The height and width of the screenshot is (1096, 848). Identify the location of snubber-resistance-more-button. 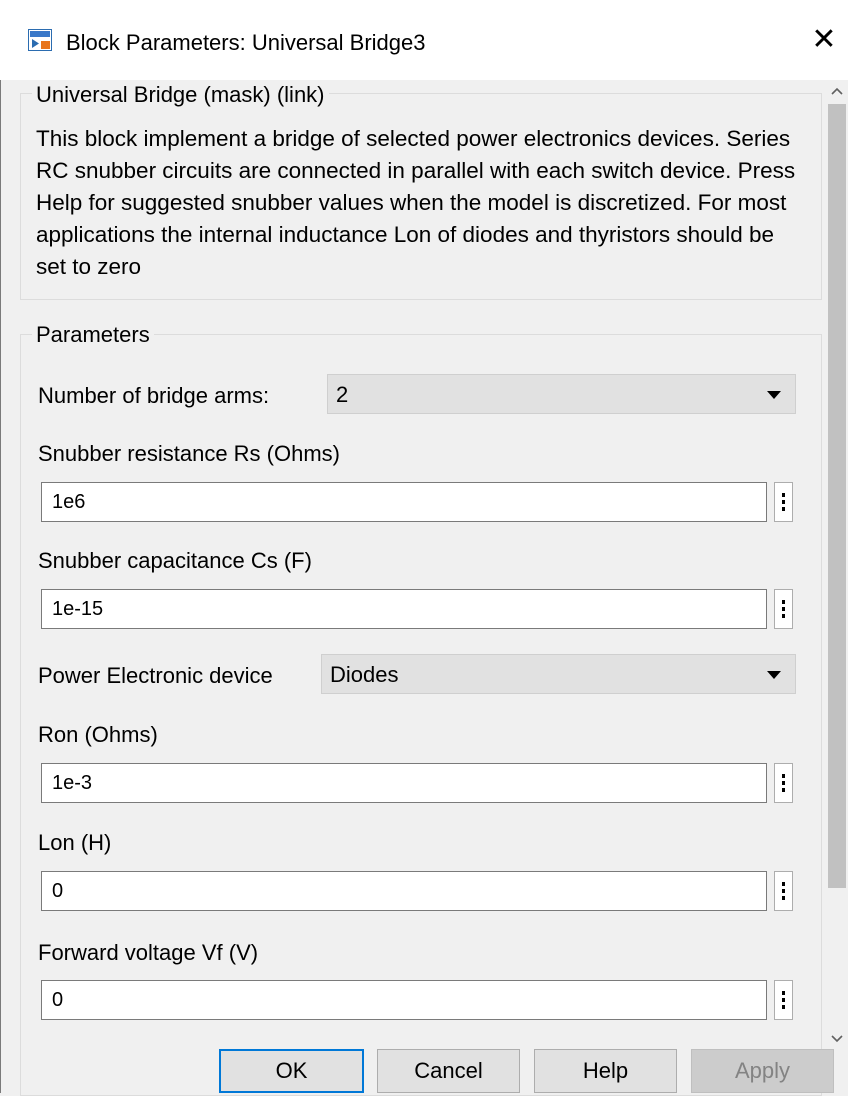
(783, 502).